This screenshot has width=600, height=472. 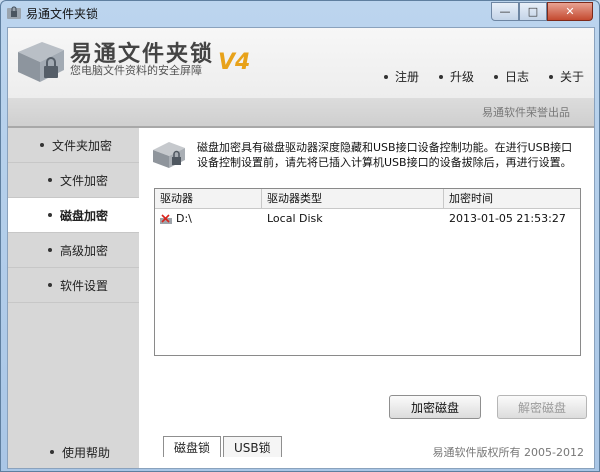 I want to click on nav-about: 关于, so click(x=574, y=76).